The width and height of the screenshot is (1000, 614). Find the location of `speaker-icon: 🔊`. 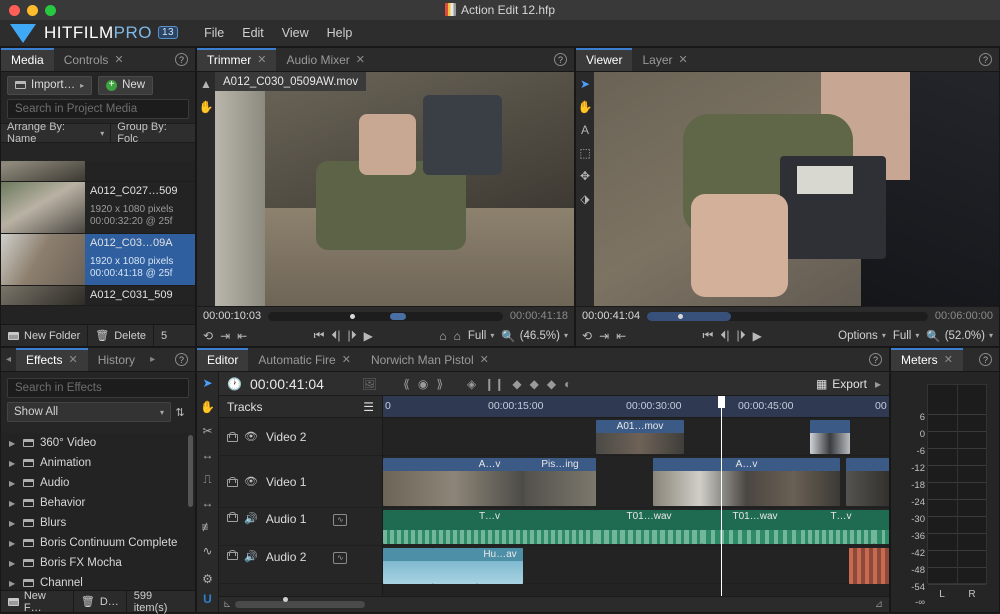

speaker-icon: 🔊 is located at coordinates (251, 556).